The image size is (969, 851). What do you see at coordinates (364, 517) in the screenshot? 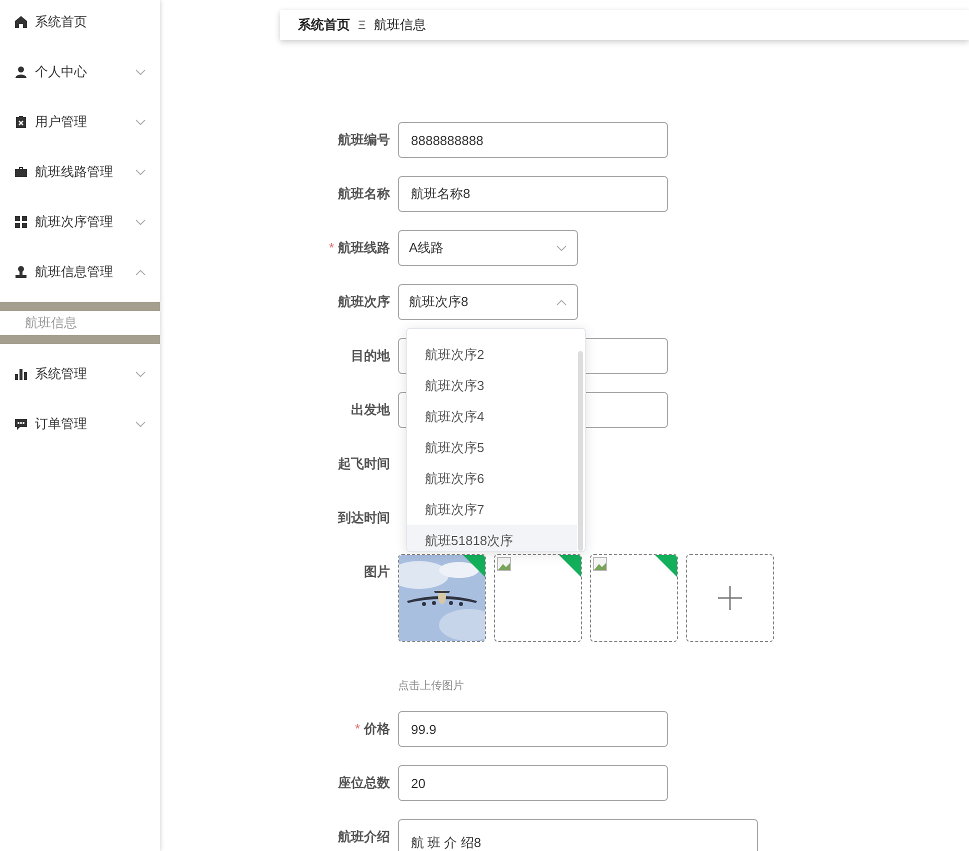
I see `field-label: 到达时间` at bounding box center [364, 517].